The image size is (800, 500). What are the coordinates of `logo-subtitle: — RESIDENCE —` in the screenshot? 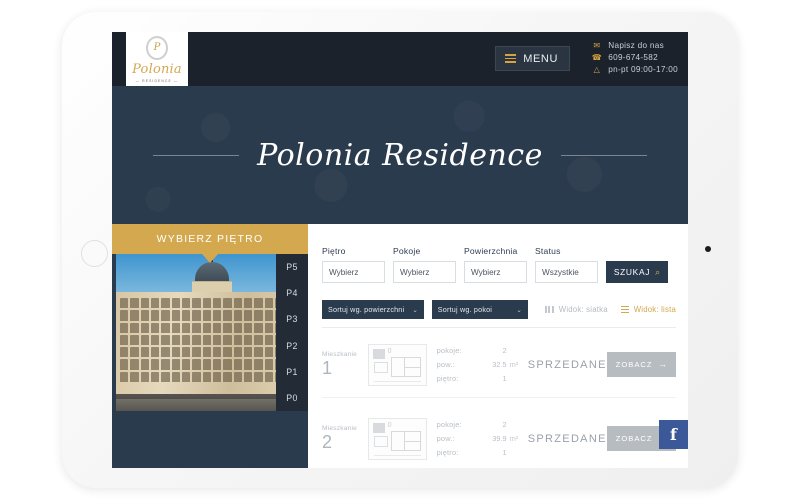 It's located at (157, 80).